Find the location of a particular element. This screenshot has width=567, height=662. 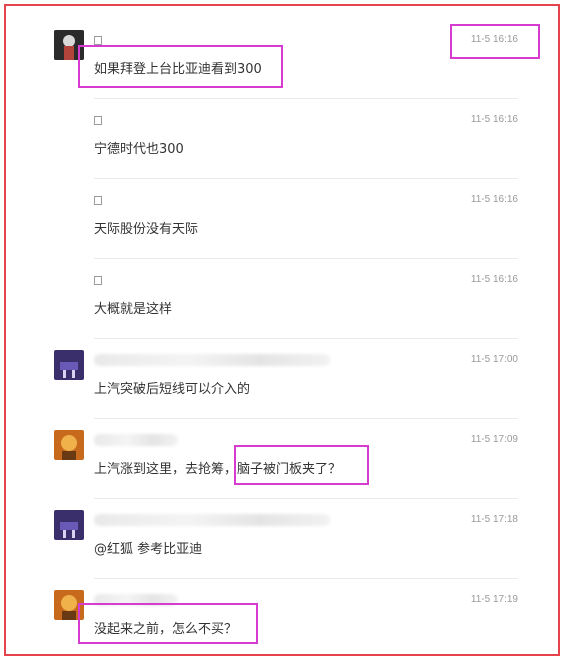

comment-time: 11-5 17:09 is located at coordinates (494, 439).